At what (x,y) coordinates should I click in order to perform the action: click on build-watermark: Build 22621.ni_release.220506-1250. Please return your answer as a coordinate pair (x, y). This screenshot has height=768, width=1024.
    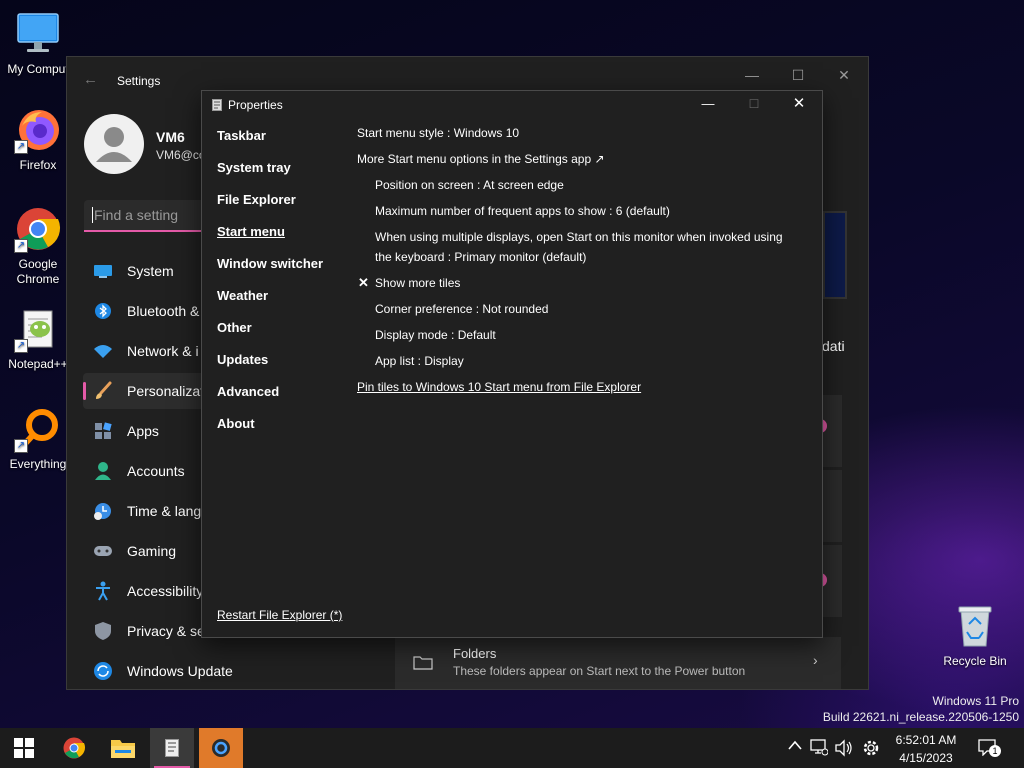
    Looking at the image, I should click on (920, 717).